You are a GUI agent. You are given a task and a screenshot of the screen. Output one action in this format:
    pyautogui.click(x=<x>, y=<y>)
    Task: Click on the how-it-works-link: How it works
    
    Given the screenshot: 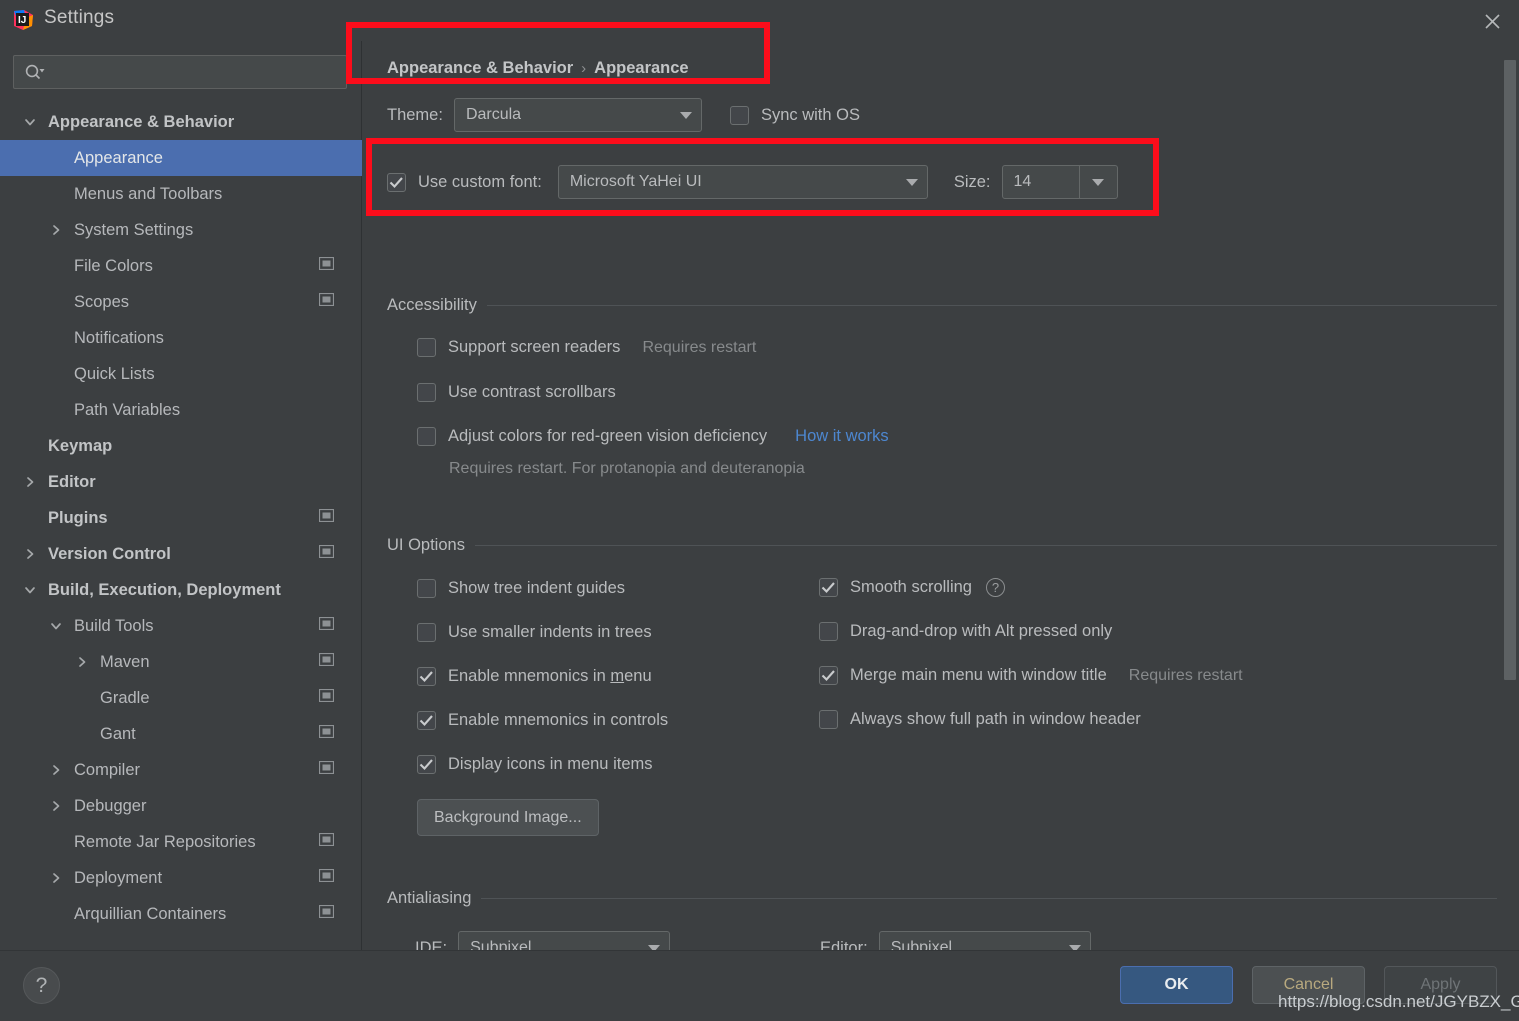 What is the action you would take?
    pyautogui.click(x=842, y=436)
    